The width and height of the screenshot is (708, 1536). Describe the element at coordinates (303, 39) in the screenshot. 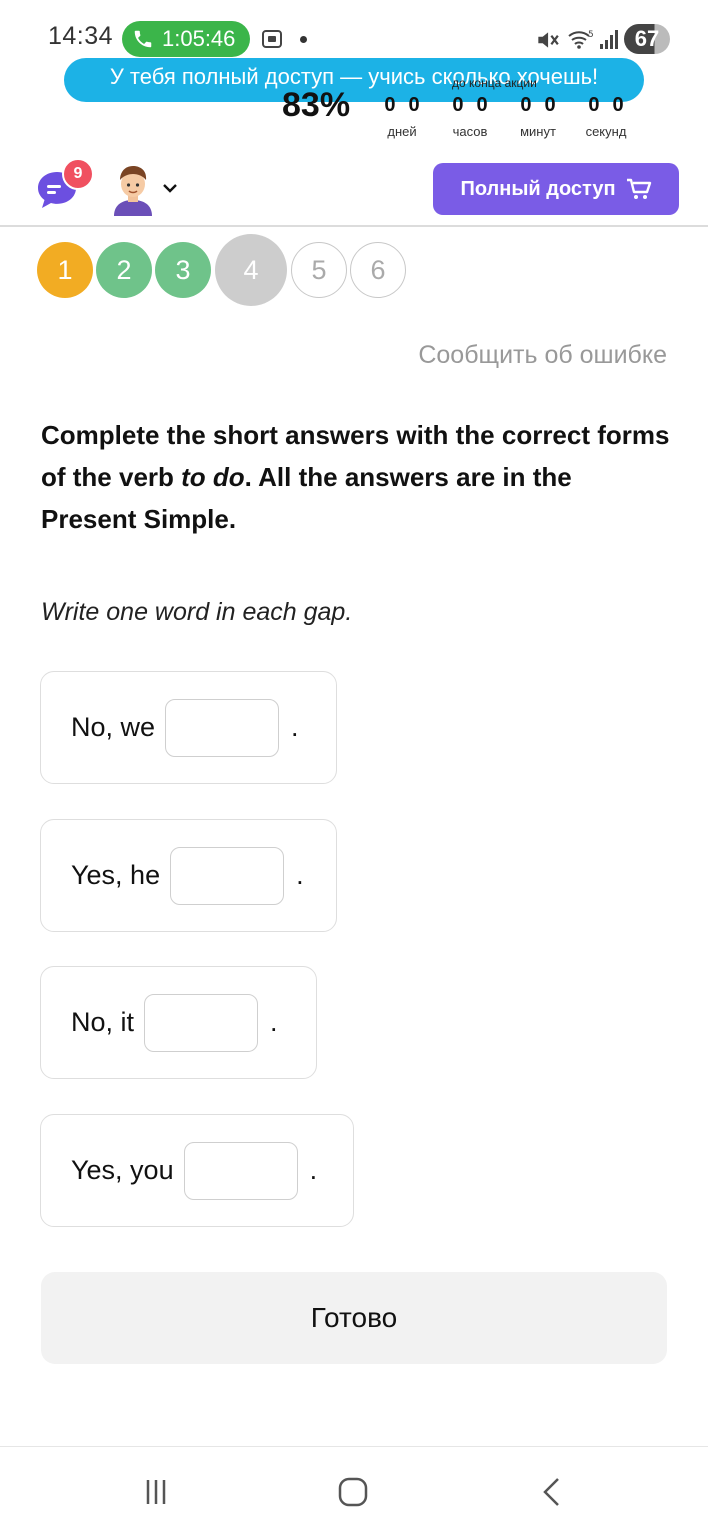

I see `notification-dot` at that location.